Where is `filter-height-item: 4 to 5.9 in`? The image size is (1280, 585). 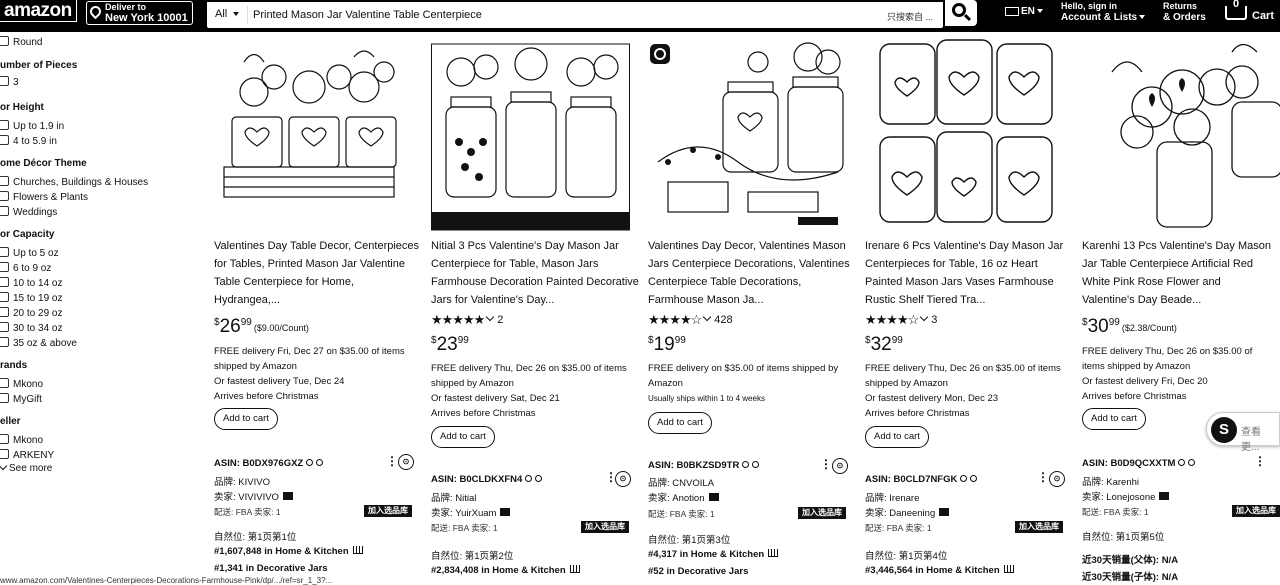 filter-height-item: 4 to 5.9 in is located at coordinates (28, 141).